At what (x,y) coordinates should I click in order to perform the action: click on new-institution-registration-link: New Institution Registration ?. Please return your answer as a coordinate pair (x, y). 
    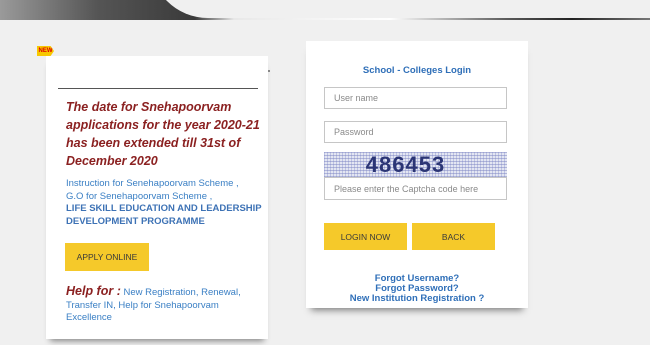
    Looking at the image, I should click on (417, 299).